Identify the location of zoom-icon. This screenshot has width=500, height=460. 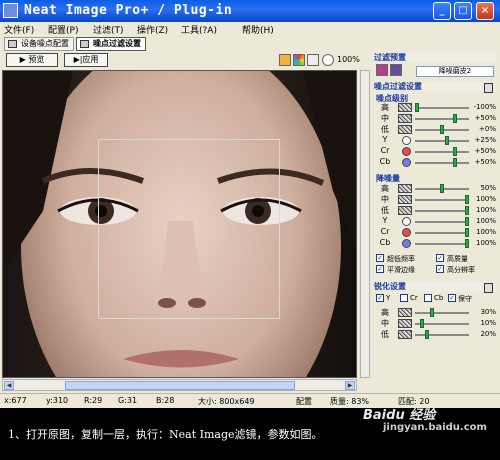
(328, 60).